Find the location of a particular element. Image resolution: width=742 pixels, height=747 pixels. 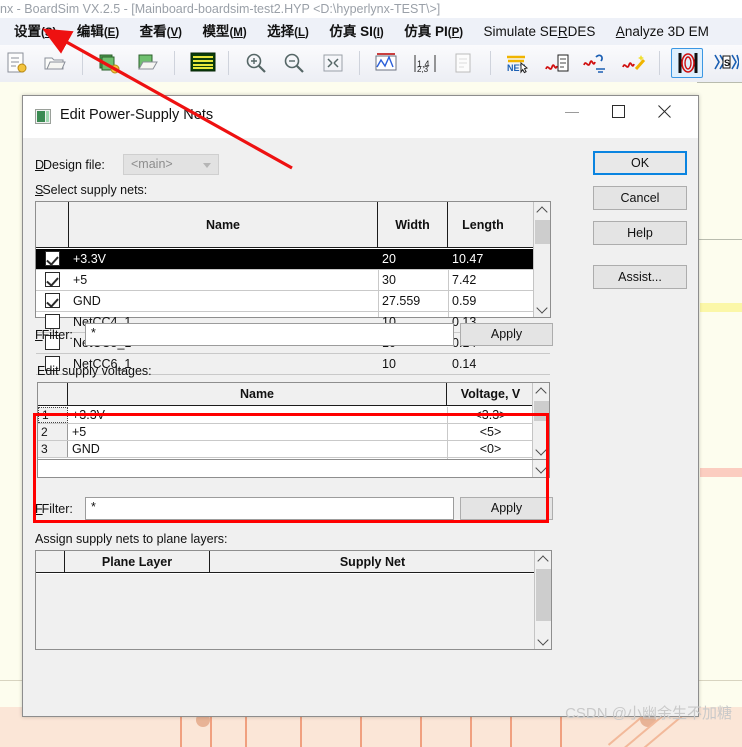

select-supply-nets-label: SSelect supply nets: is located at coordinates (91, 190).